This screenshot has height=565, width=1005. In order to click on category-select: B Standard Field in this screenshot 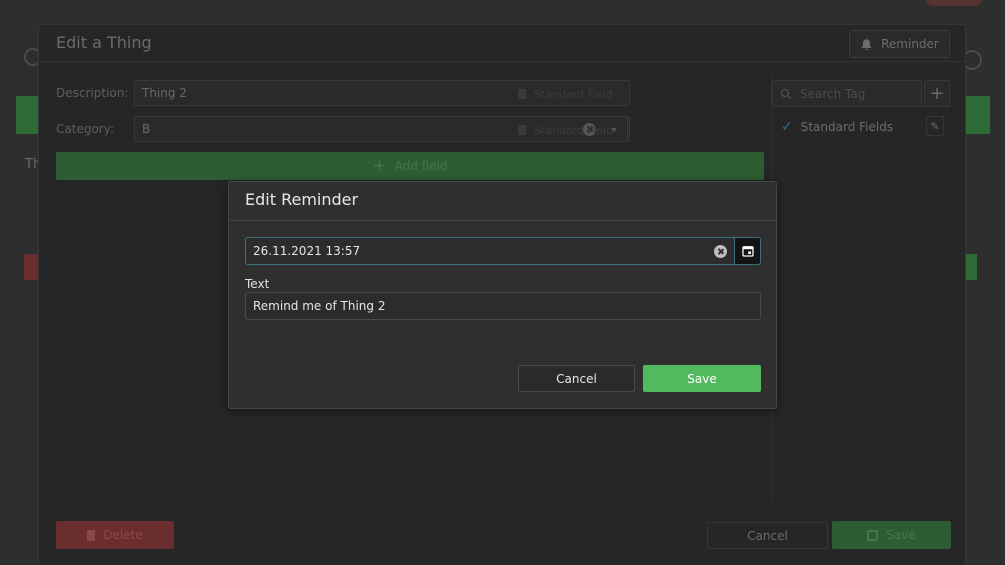, I will do `click(382, 129)`.